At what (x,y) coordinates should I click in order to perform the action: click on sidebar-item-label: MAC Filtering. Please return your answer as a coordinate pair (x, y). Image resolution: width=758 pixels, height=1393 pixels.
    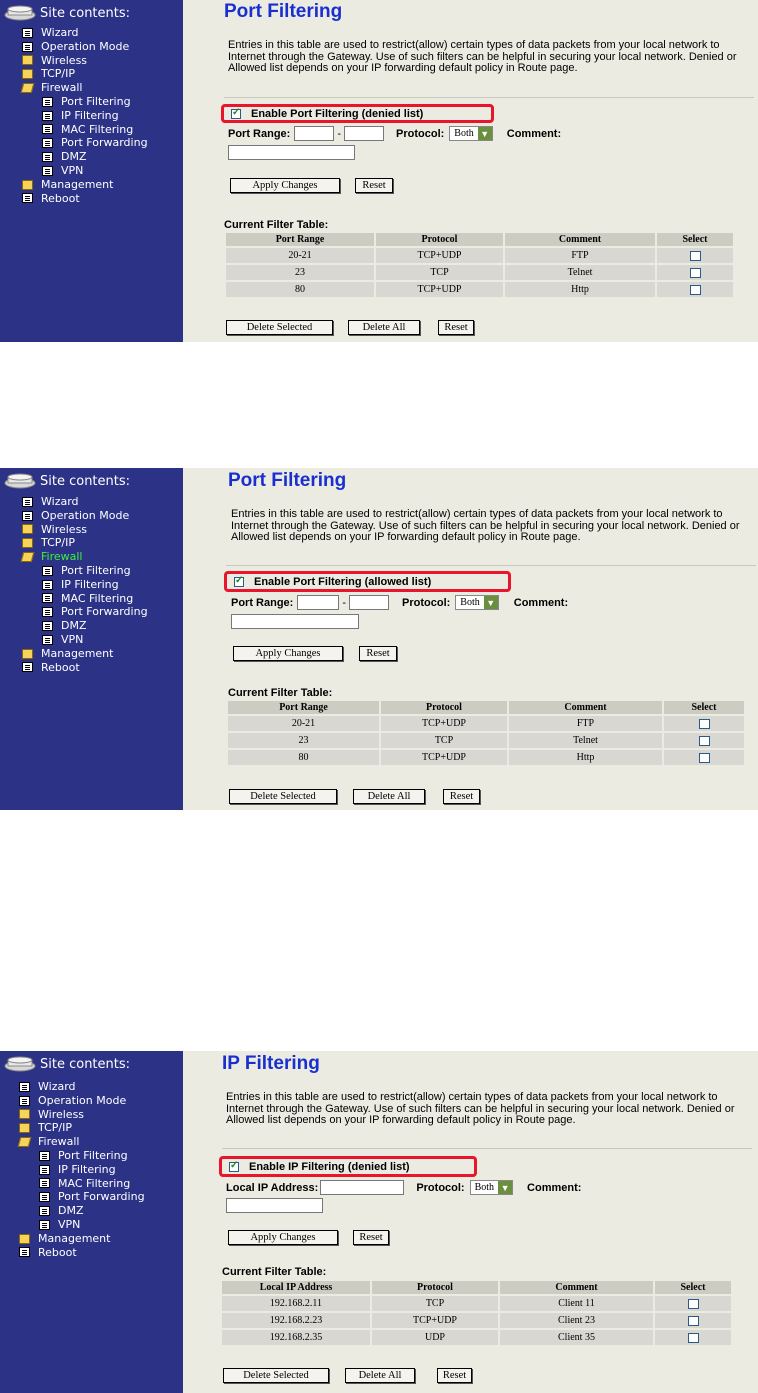
    Looking at the image, I should click on (97, 129).